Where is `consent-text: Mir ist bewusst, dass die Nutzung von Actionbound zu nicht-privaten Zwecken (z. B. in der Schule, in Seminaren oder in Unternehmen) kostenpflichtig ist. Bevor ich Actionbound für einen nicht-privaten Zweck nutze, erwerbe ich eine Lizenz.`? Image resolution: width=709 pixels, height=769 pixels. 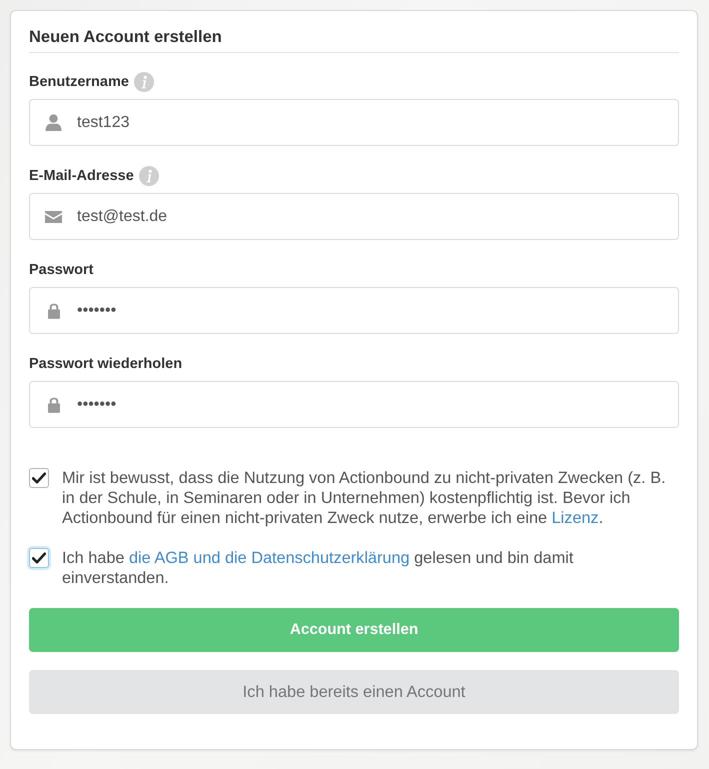
consent-text: Mir ist bewusst, dass die Nutzung von Actionbound zu nicht-privaten Zwecken (z. B. in der Schule, in Seminaren oder in Unternehmen) kostenpflichtig ist. Bevor ich Actionbound für einen nicht-privaten Zweck nutze, erwerbe ich eine Lizenz. is located at coordinates (364, 498).